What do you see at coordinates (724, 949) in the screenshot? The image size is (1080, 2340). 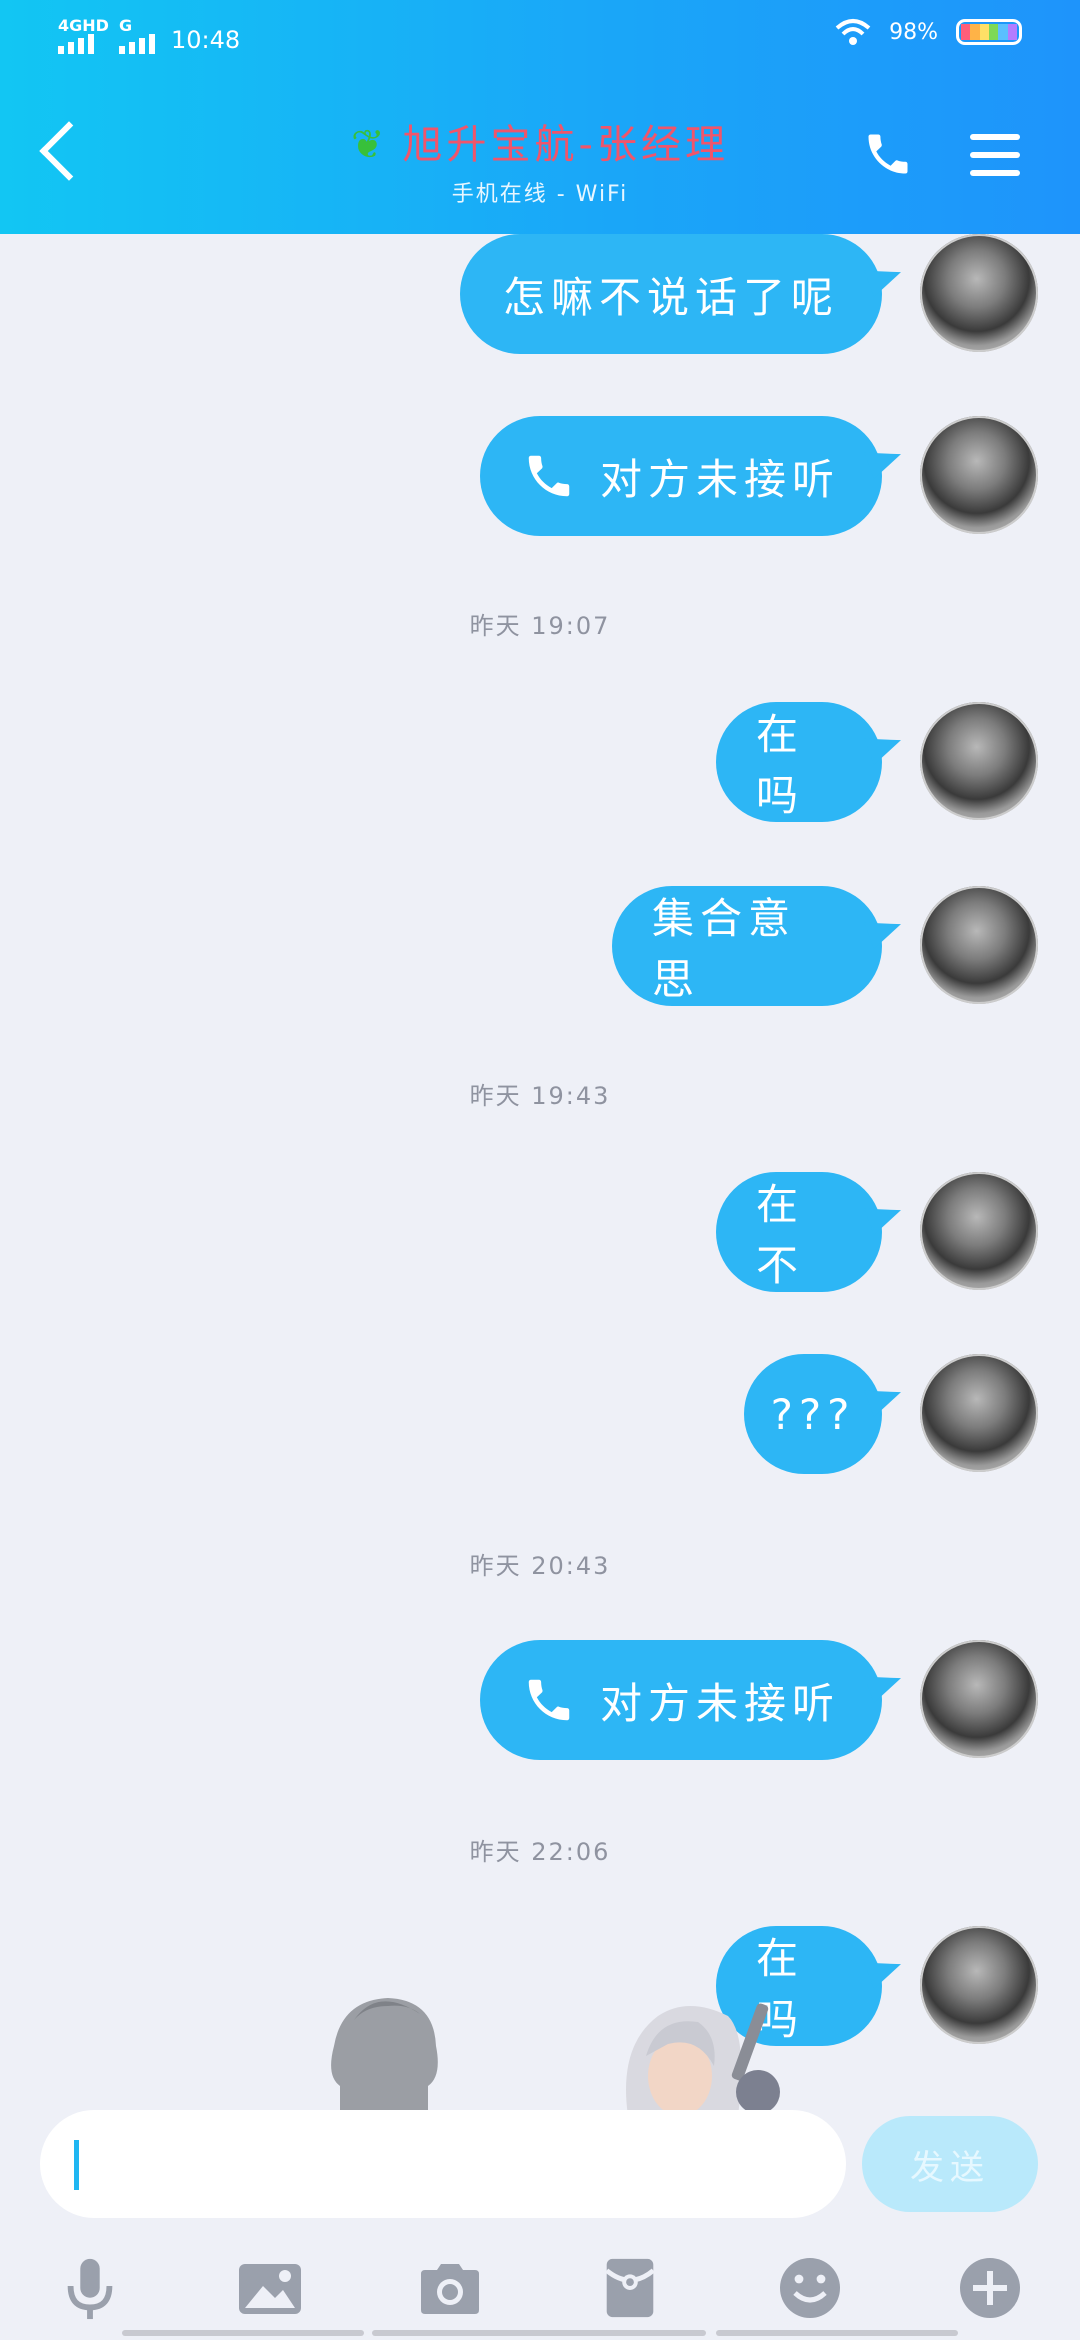 I see `message-text: 集合意思` at bounding box center [724, 949].